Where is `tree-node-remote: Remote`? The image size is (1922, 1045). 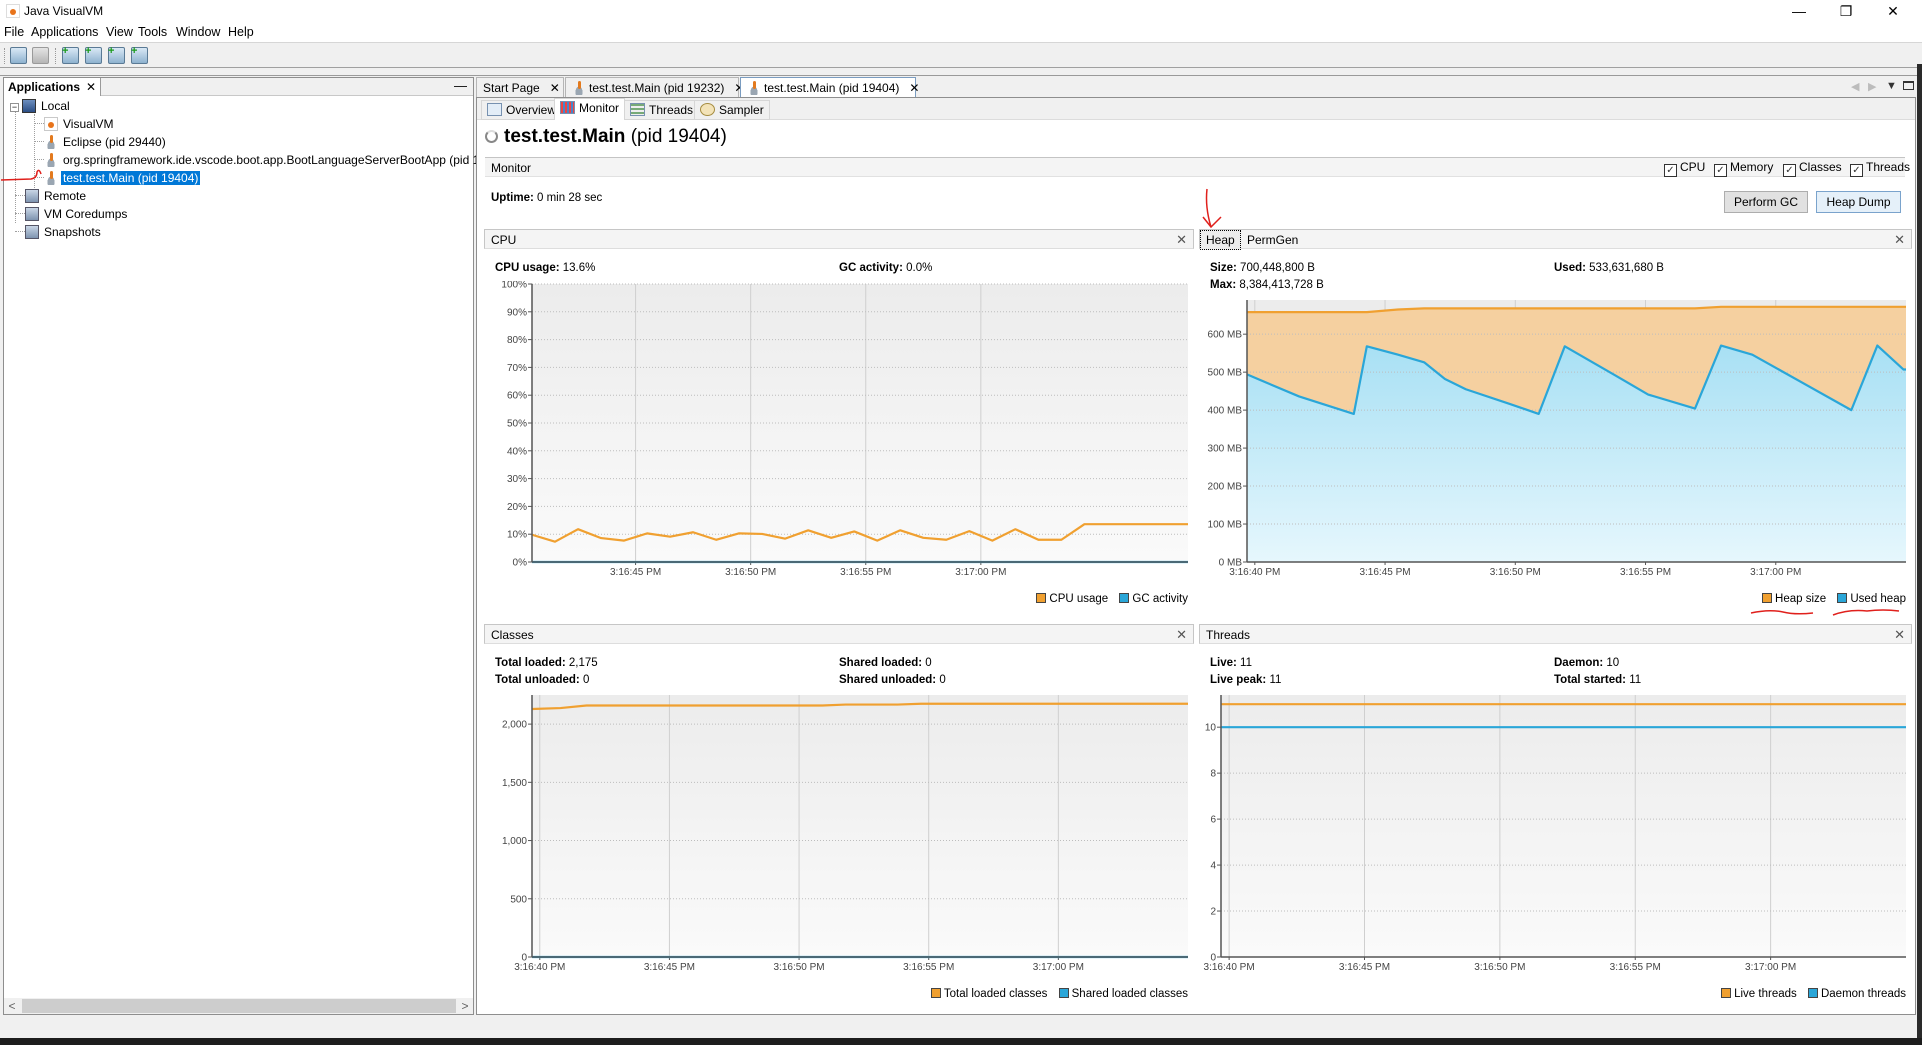
tree-node-remote: Remote is located at coordinates (56, 196).